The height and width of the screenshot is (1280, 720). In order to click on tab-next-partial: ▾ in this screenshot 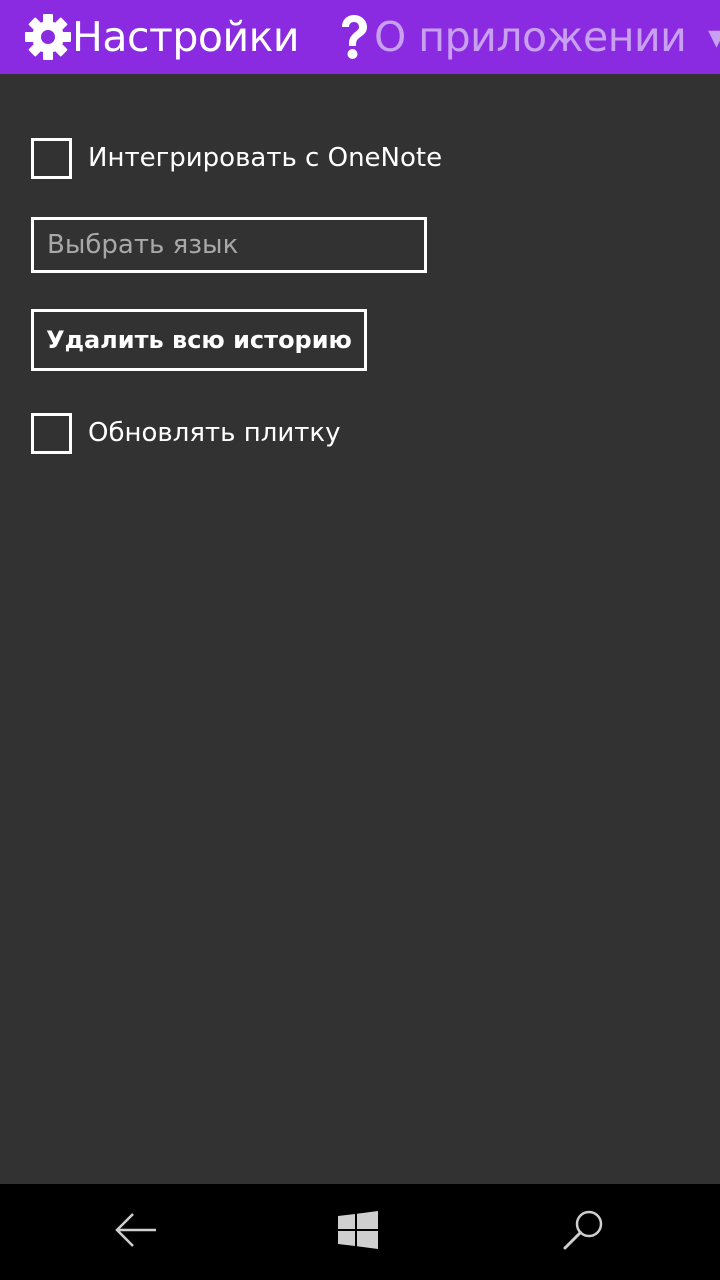, I will do `click(714, 37)`.